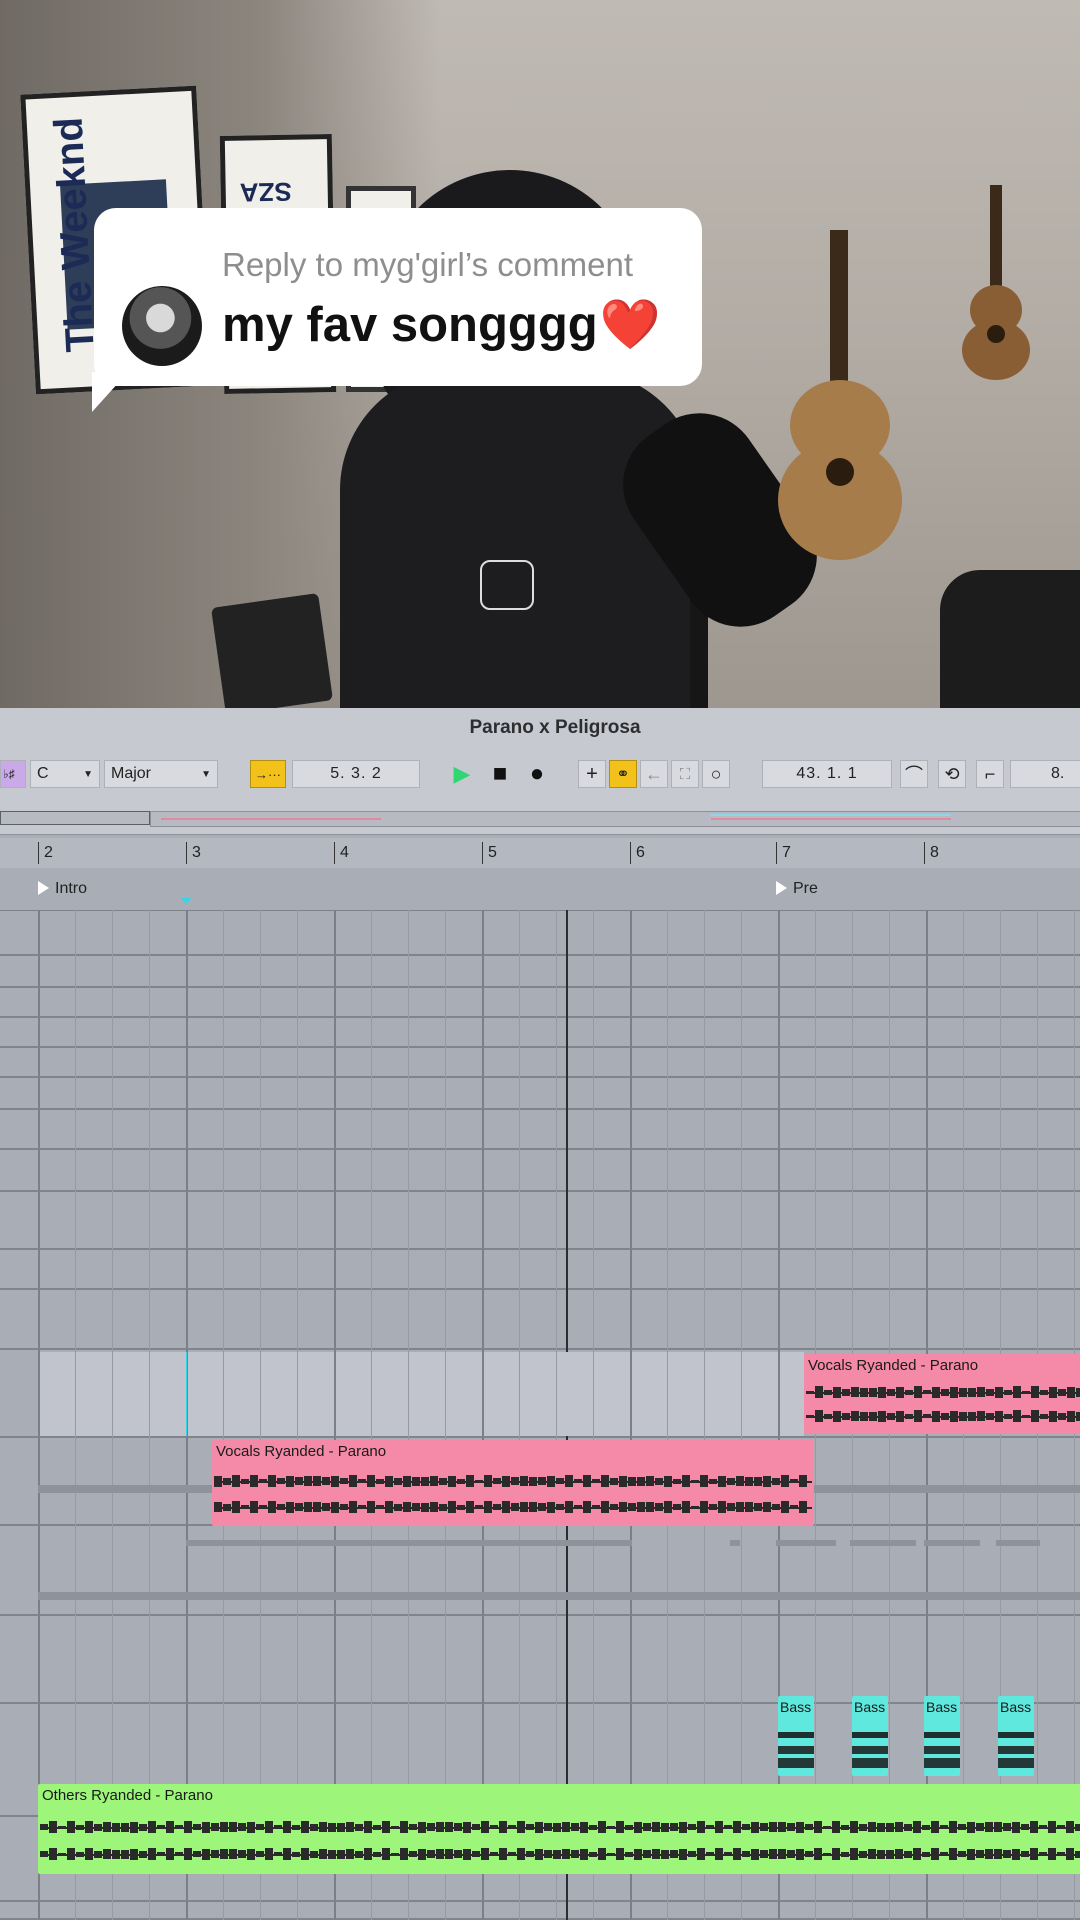 This screenshot has width=1080, height=1920. I want to click on arrangement-overview, so click(540, 819).